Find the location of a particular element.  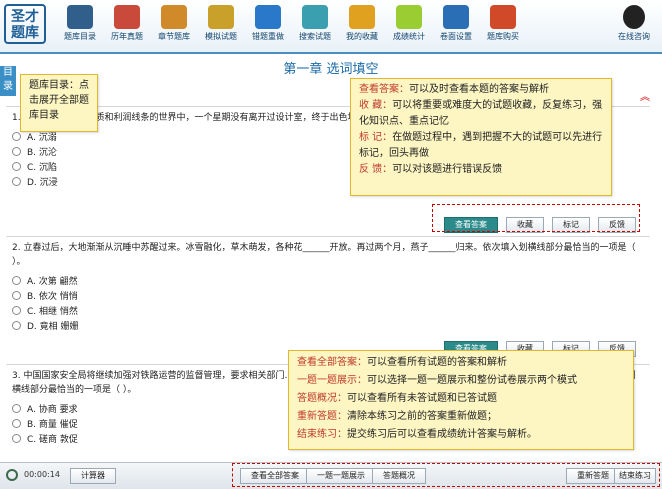

gear-icon is located at coordinates (456, 17).